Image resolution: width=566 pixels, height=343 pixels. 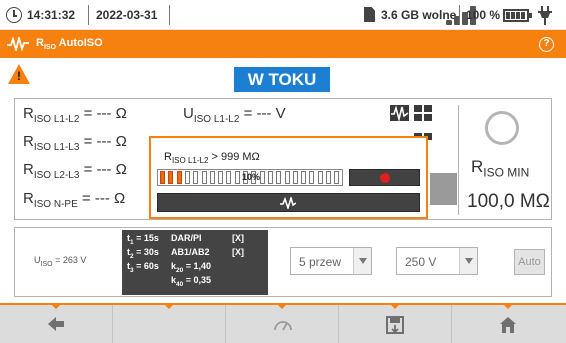 What do you see at coordinates (212, 158) in the screenshot?
I see `popup-reading: RISO L1-L2 > 999 MΩ` at bounding box center [212, 158].